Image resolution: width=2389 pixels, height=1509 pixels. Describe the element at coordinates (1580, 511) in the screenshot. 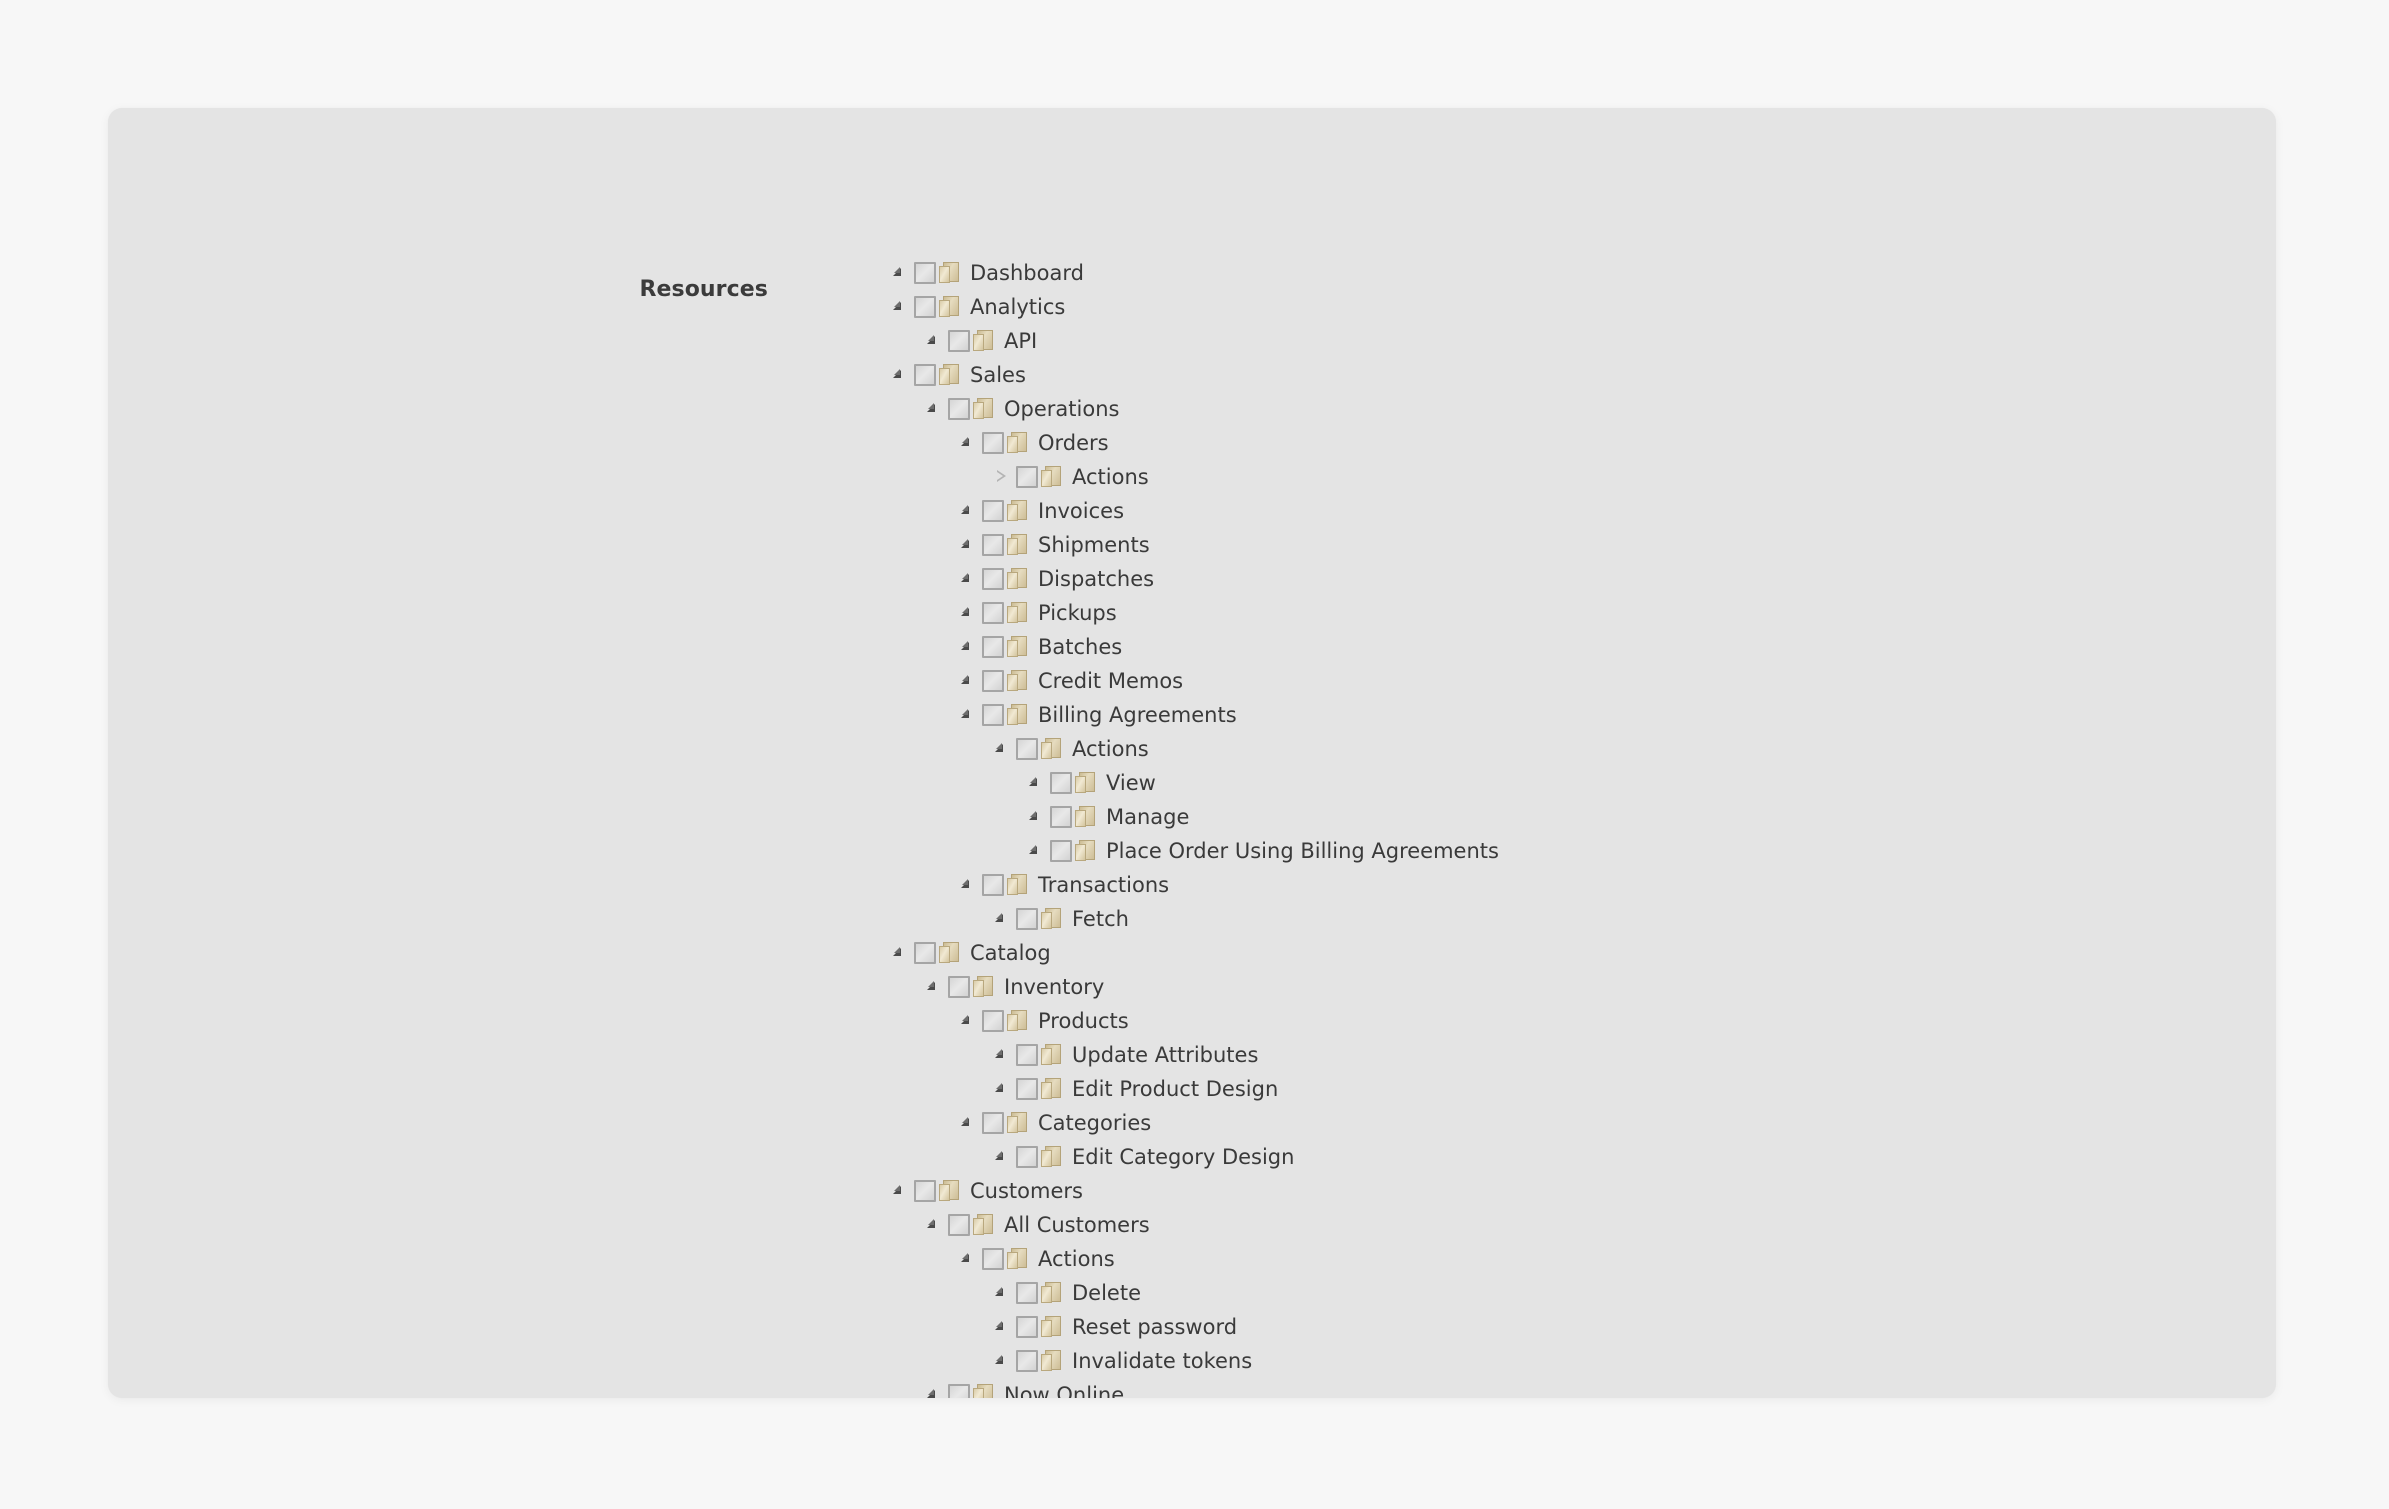

I see `tree-node: Invoices` at that location.